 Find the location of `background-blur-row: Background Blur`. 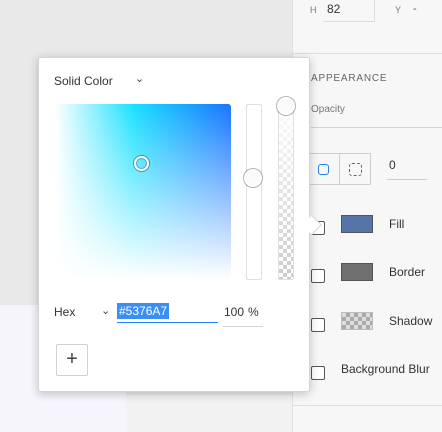

background-blur-row: Background Blur is located at coordinates (367, 375).